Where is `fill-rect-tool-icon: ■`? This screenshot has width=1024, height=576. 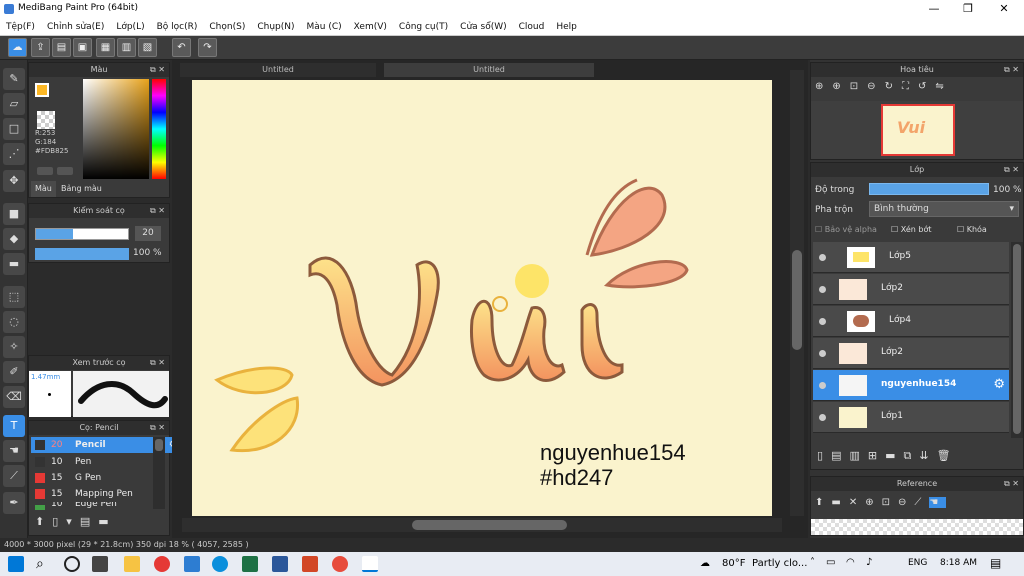
fill-rect-tool-icon: ■ is located at coordinates (14, 214).